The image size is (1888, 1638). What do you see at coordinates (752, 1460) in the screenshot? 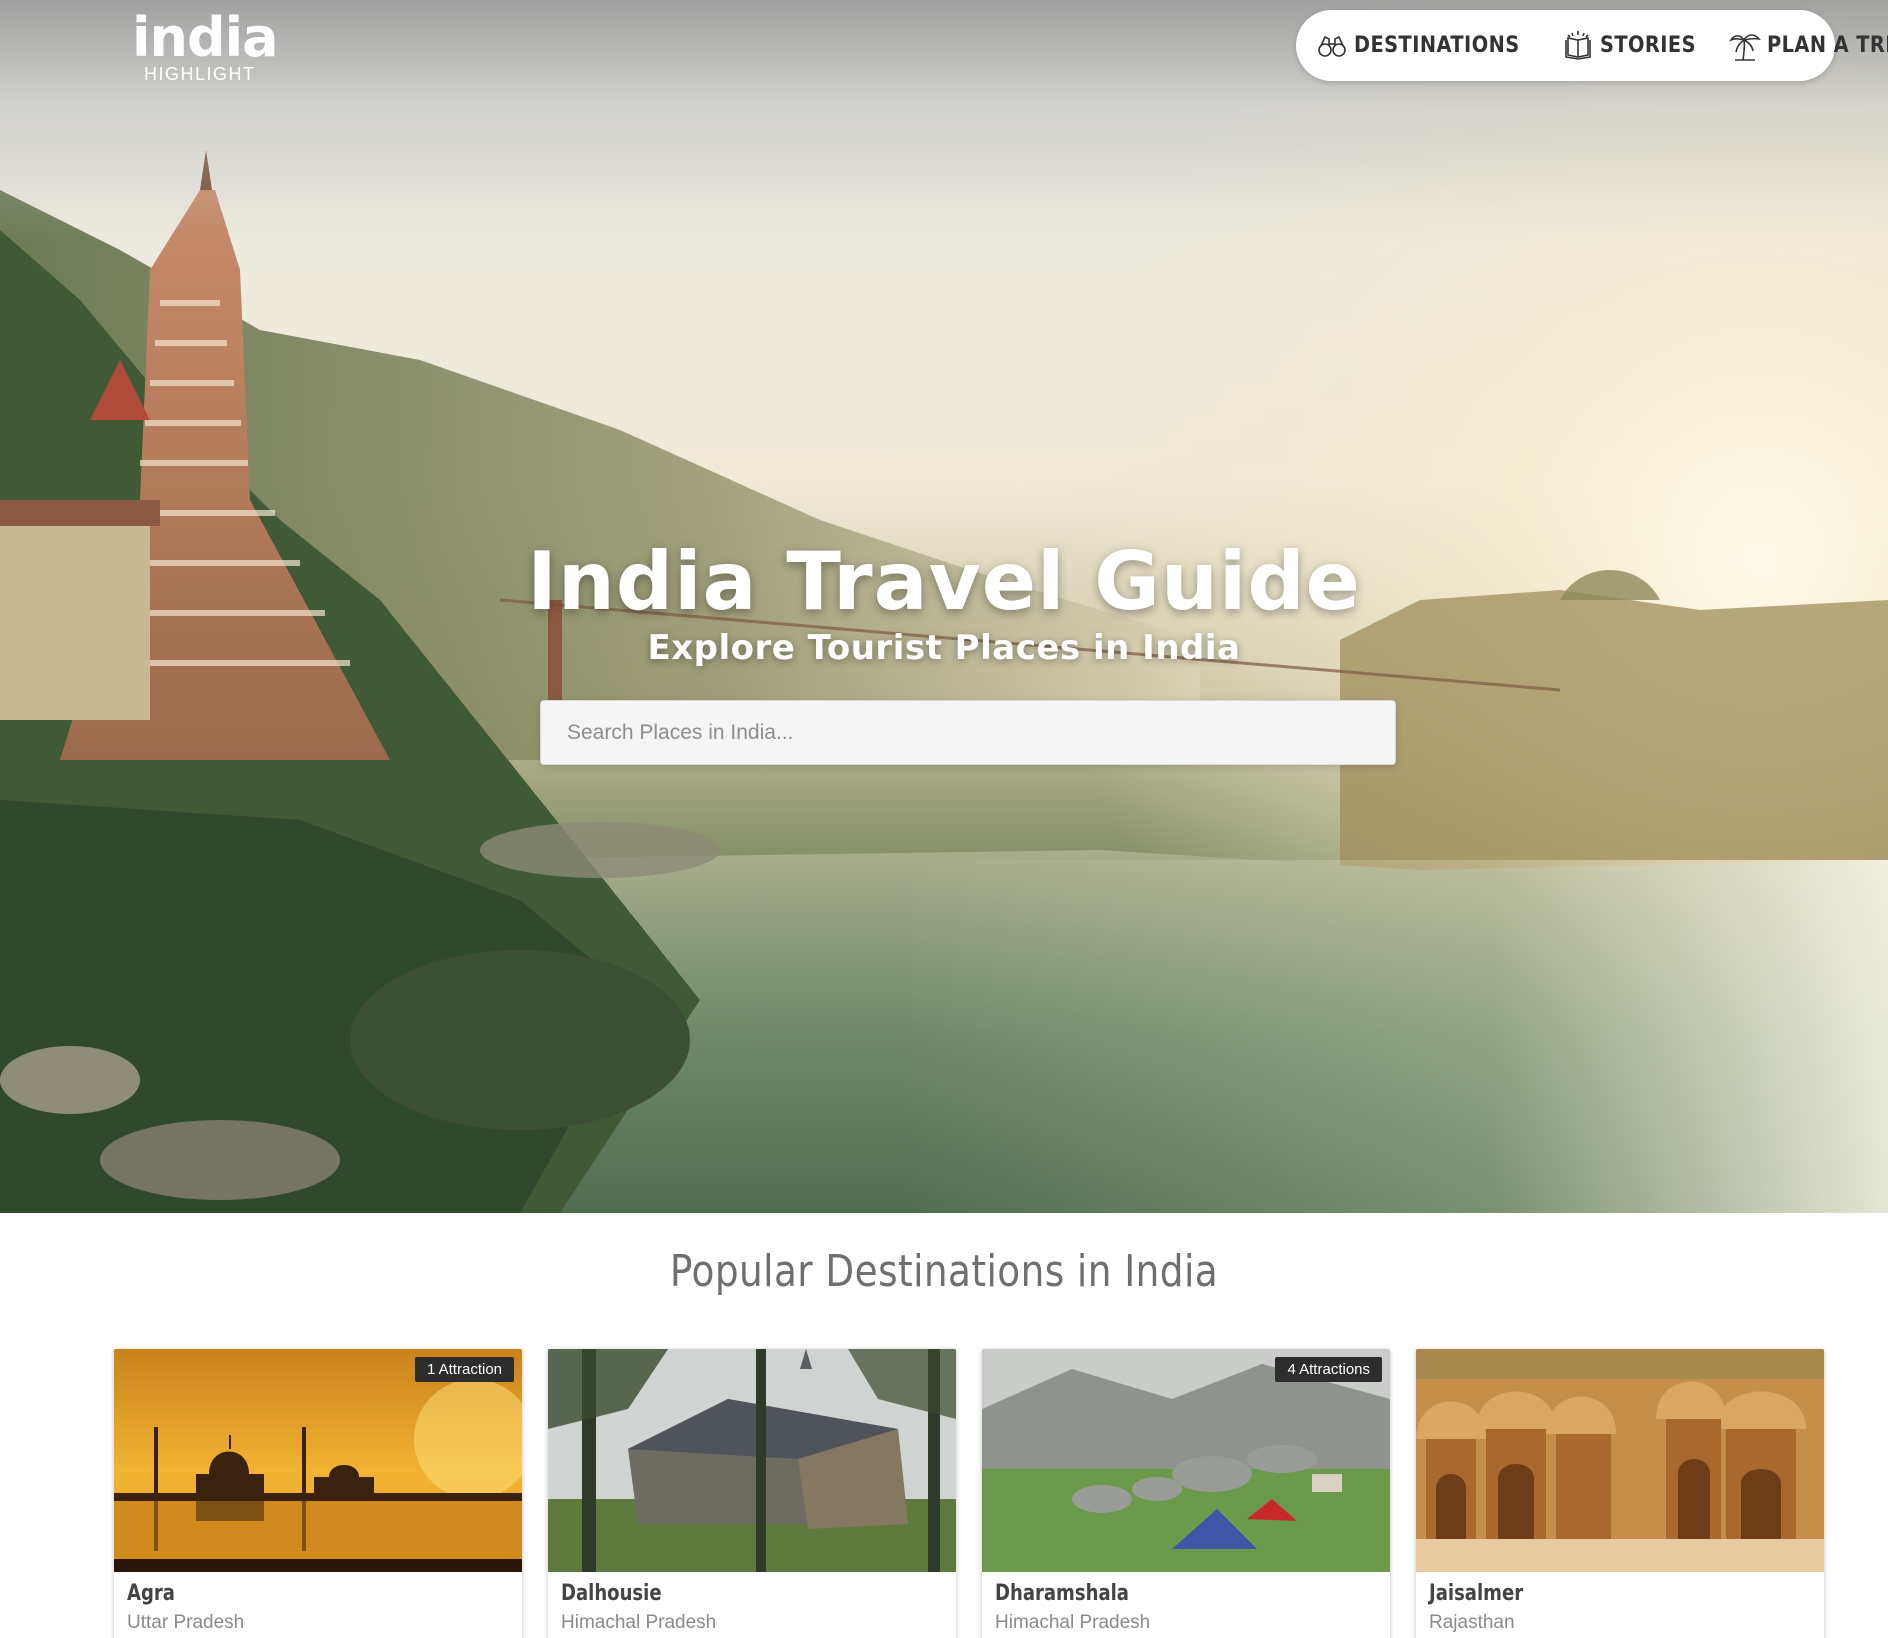
I see `card-image-dalhousie` at bounding box center [752, 1460].